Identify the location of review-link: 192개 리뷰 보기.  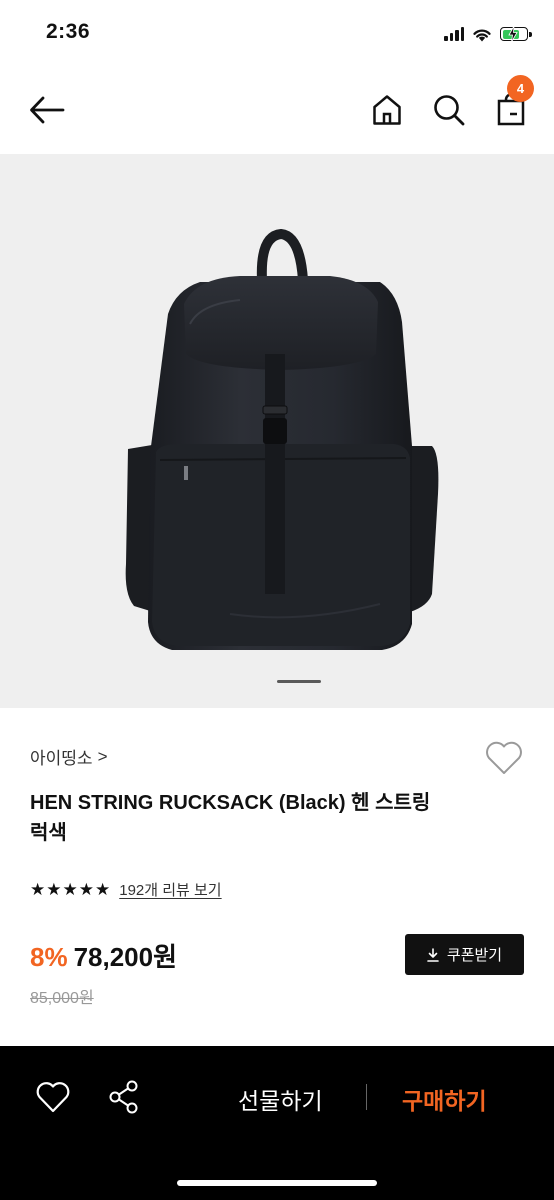
(170, 889).